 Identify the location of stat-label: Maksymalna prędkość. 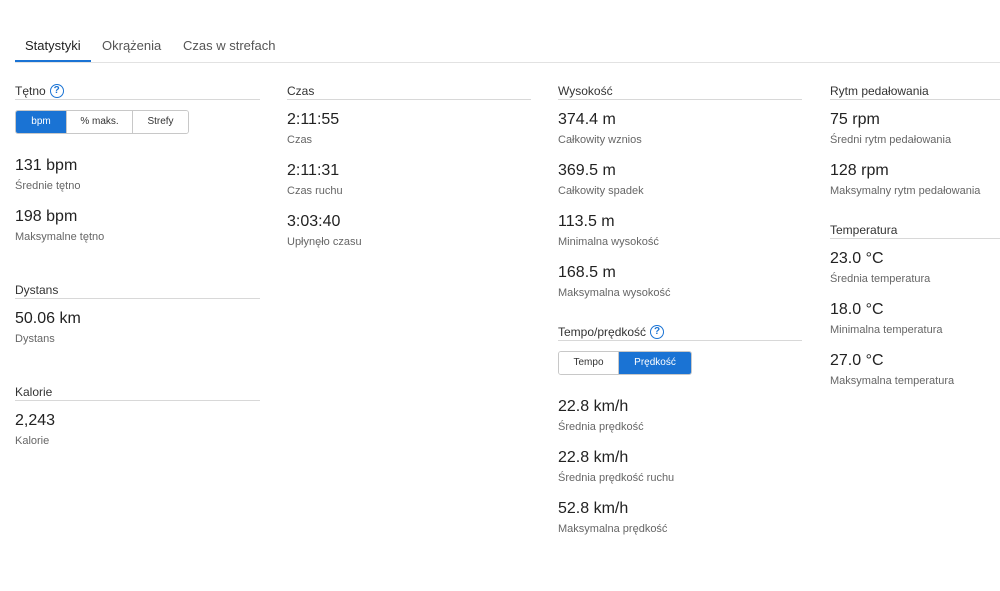
(613, 529).